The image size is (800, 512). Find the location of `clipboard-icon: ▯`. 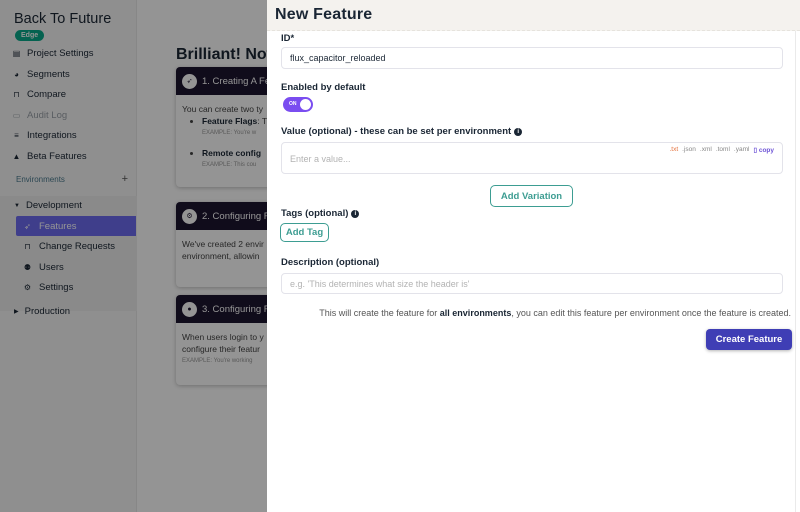

clipboard-icon: ▯ is located at coordinates (755, 150).